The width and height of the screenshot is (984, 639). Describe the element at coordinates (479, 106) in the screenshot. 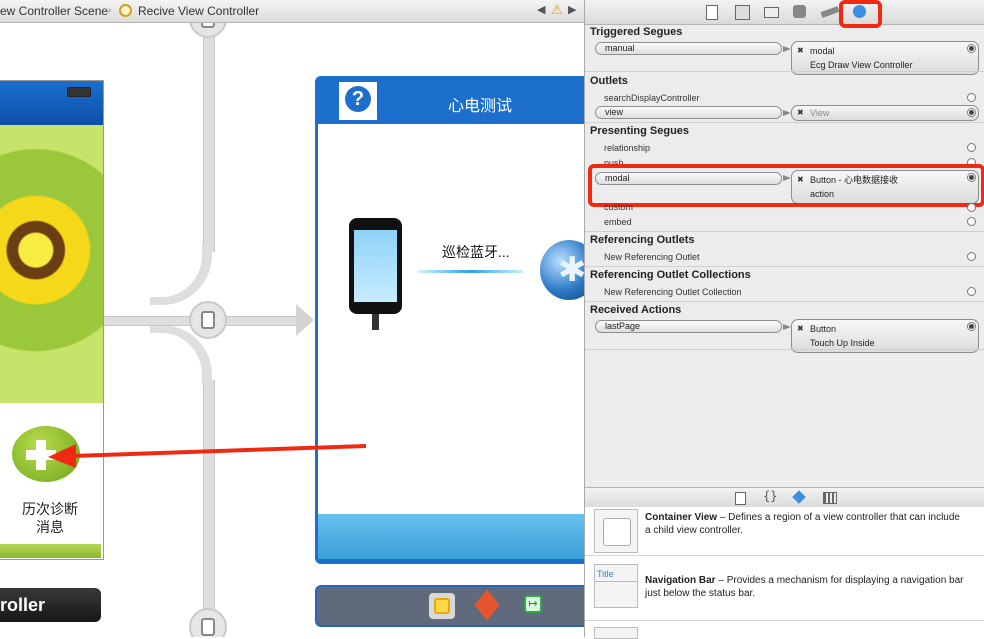

I see `center-scene-title: 心电测试` at that location.